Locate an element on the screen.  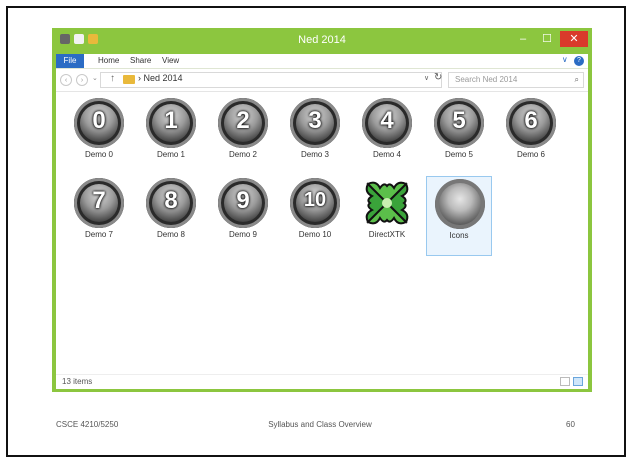
file-item: 4 Demo 4 is located at coordinates (387, 136).